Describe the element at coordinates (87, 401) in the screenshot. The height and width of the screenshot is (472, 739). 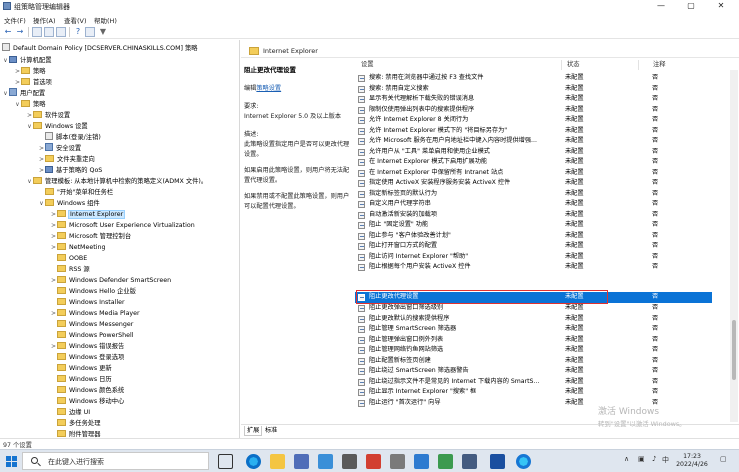
I see `tree-item-mobility-center: Windows 移动中心` at that location.